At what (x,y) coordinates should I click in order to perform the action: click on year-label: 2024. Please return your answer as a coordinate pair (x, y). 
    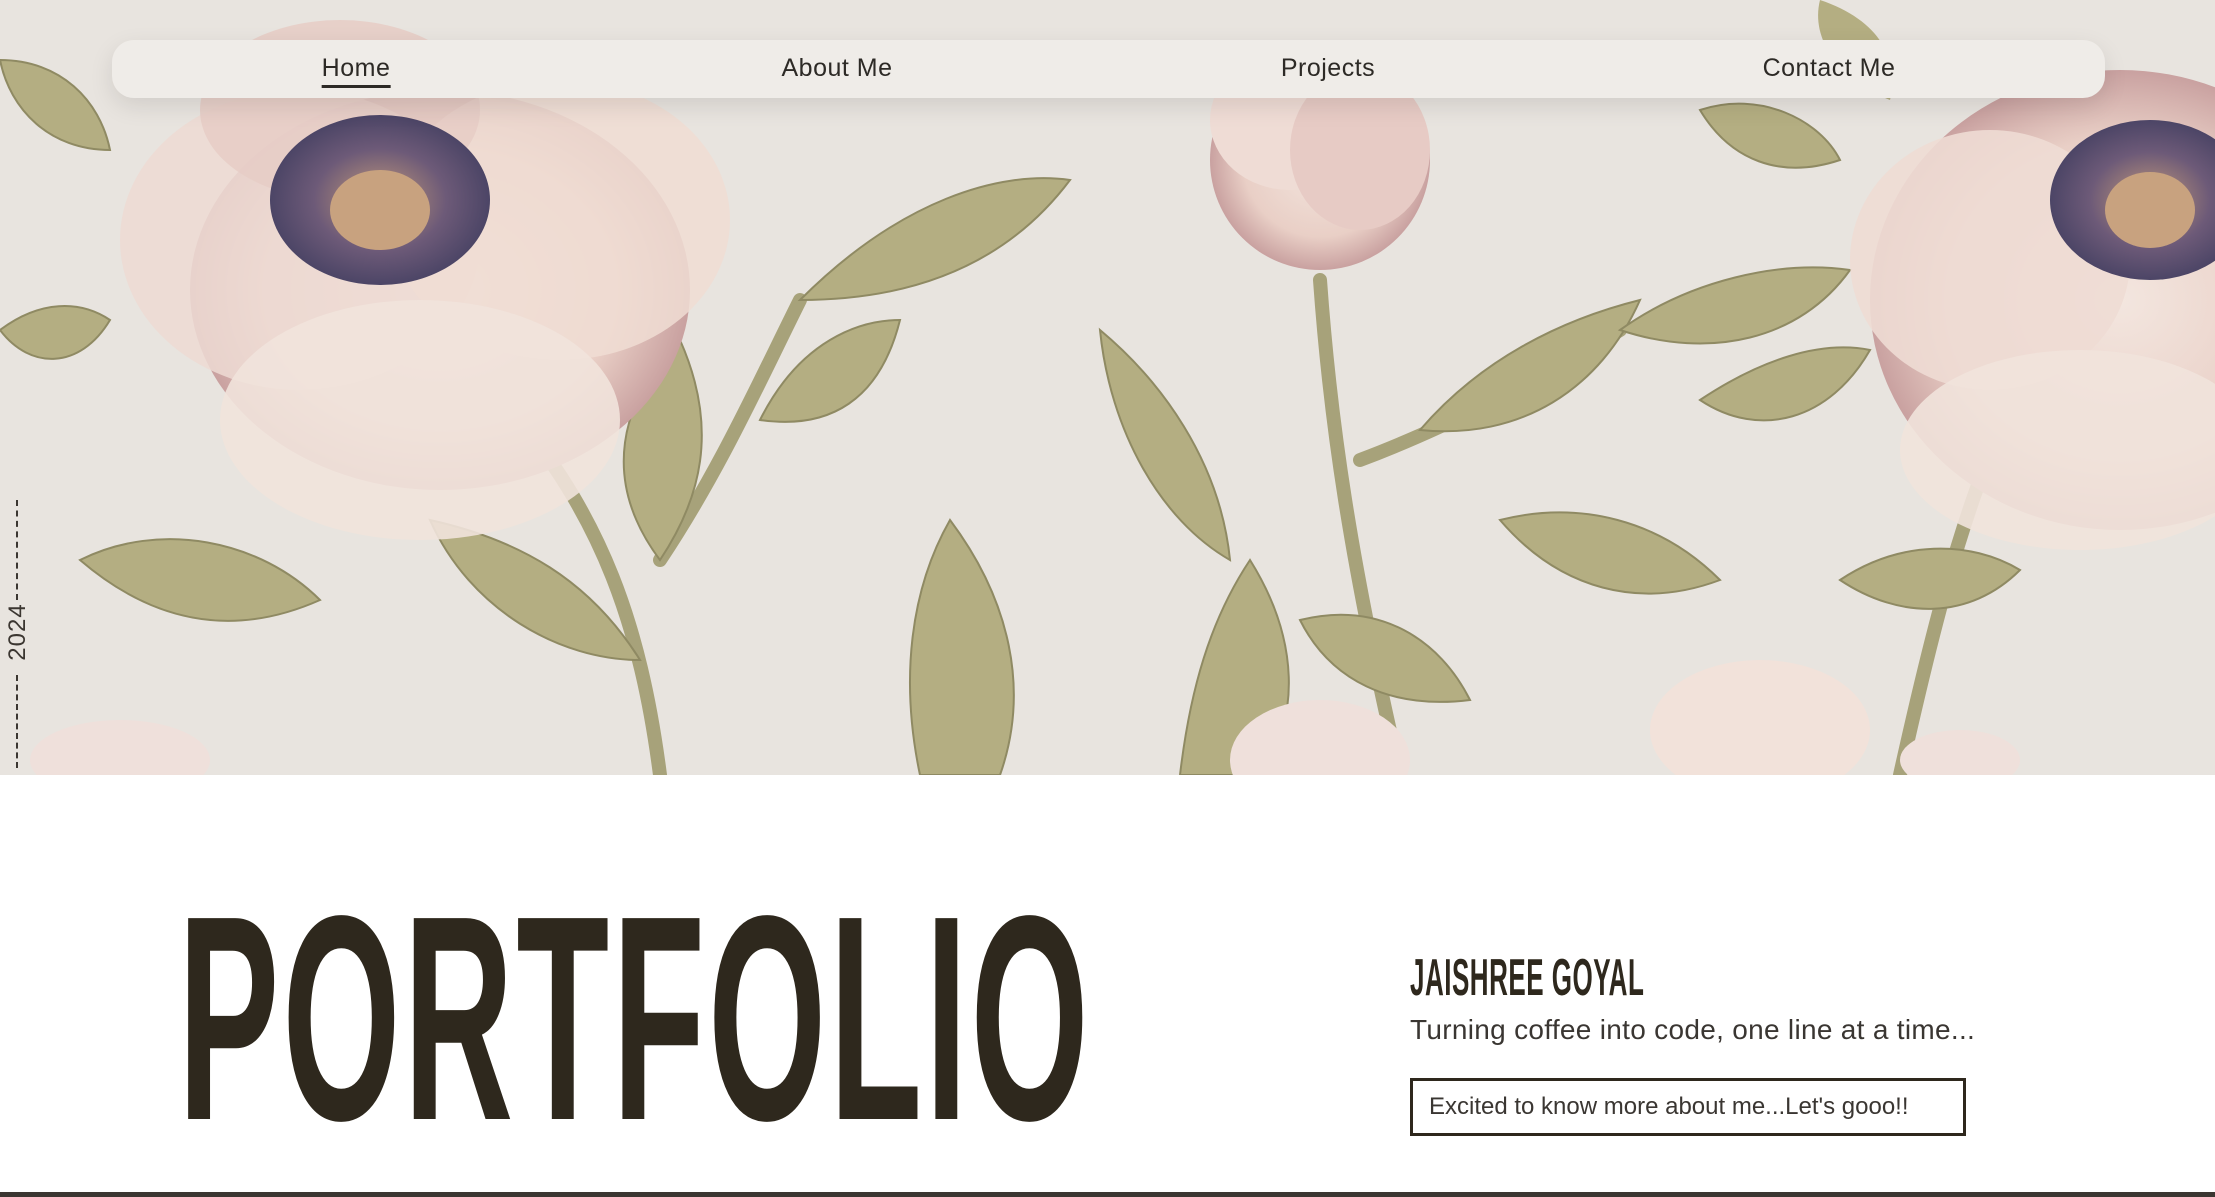
    Looking at the image, I should click on (17, 632).